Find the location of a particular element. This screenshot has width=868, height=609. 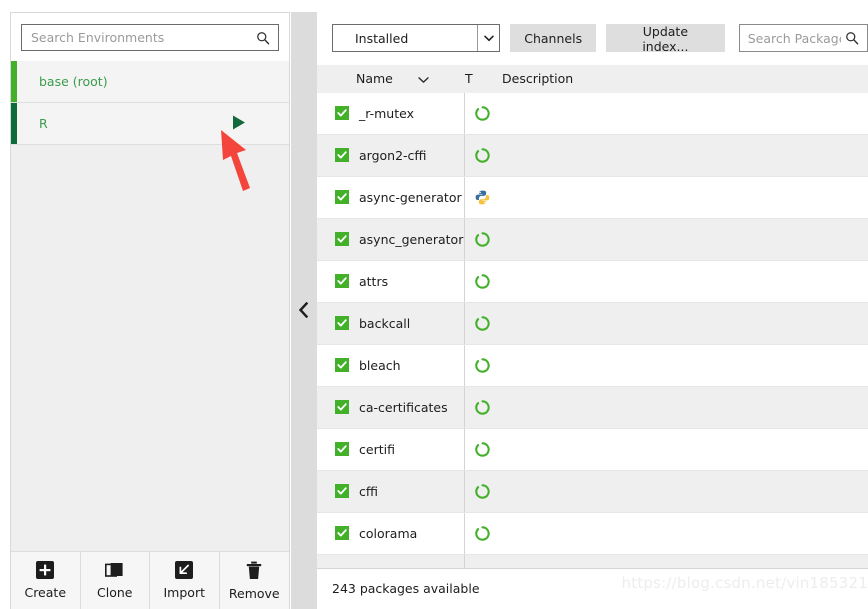

package-filter-dropdown: Installed is located at coordinates (416, 38).